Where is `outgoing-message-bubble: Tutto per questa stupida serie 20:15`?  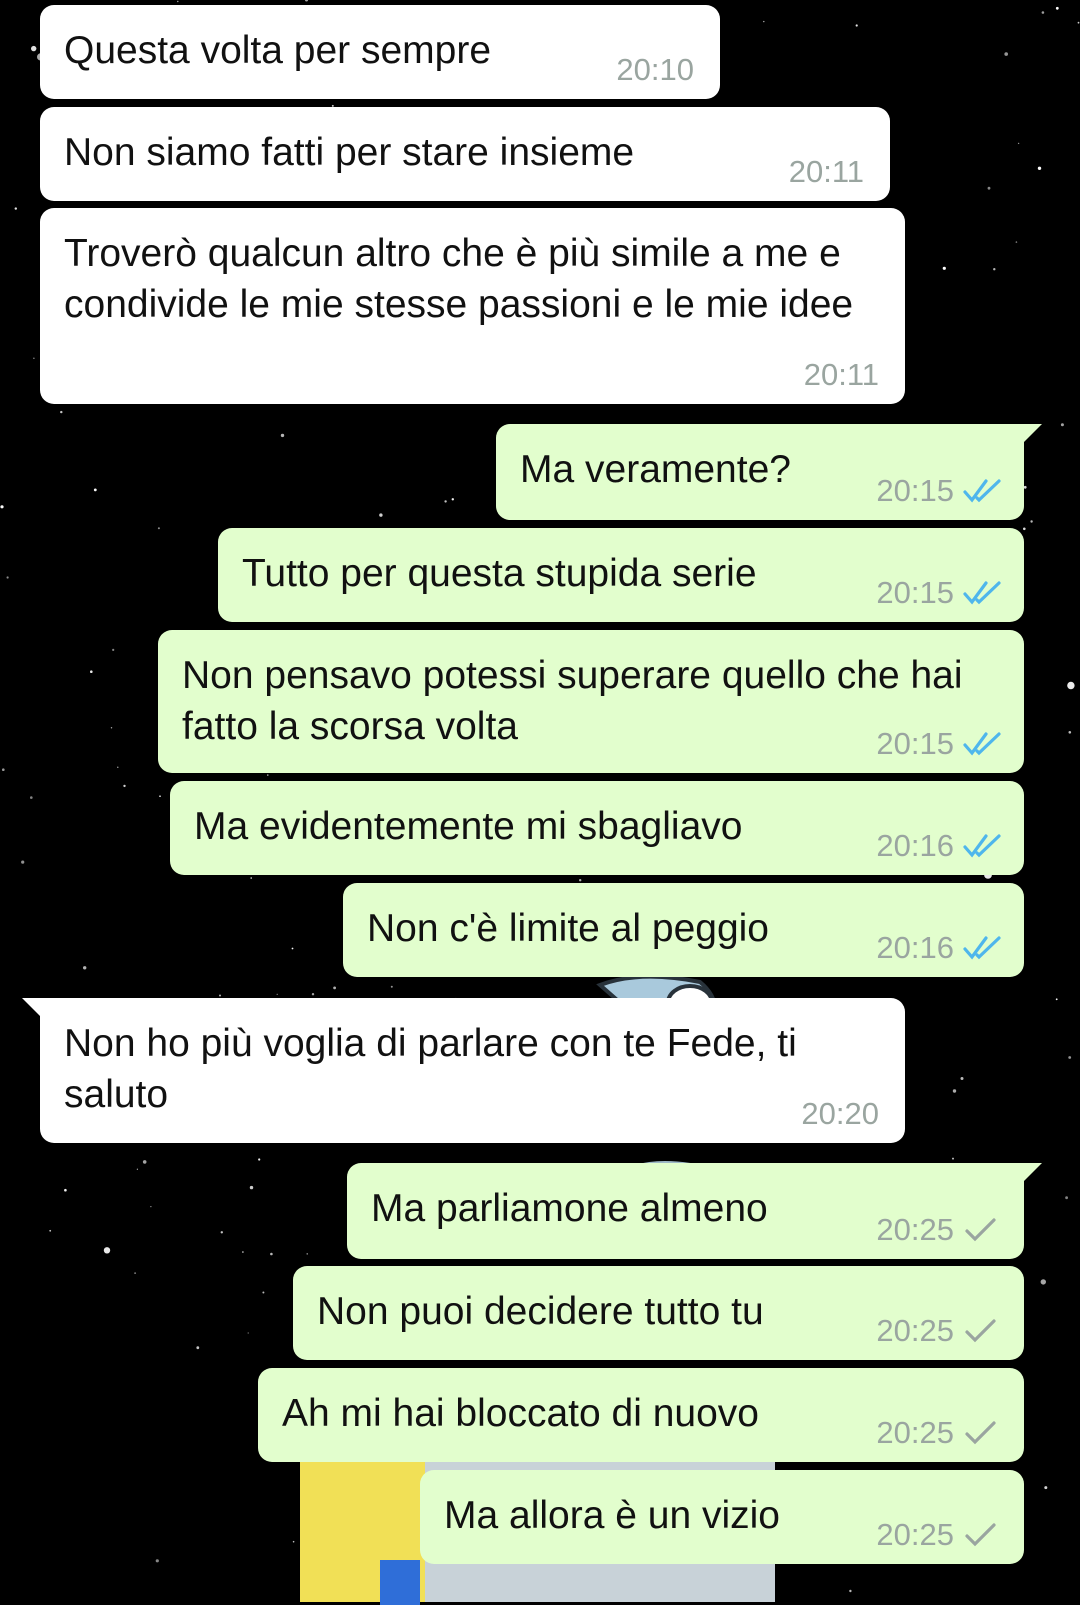 outgoing-message-bubble: Tutto per questa stupida serie 20:15 is located at coordinates (621, 575).